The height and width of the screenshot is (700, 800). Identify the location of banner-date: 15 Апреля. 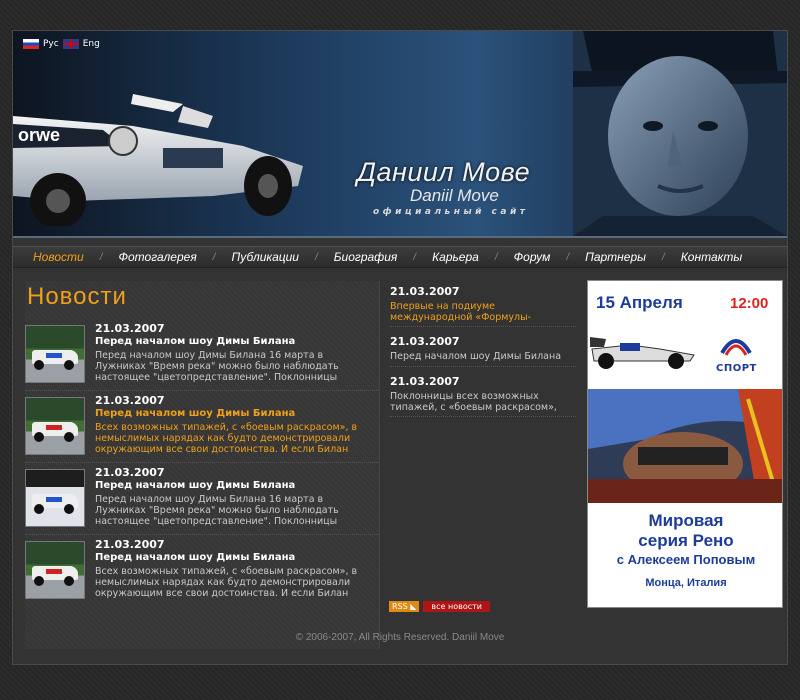
(639, 302).